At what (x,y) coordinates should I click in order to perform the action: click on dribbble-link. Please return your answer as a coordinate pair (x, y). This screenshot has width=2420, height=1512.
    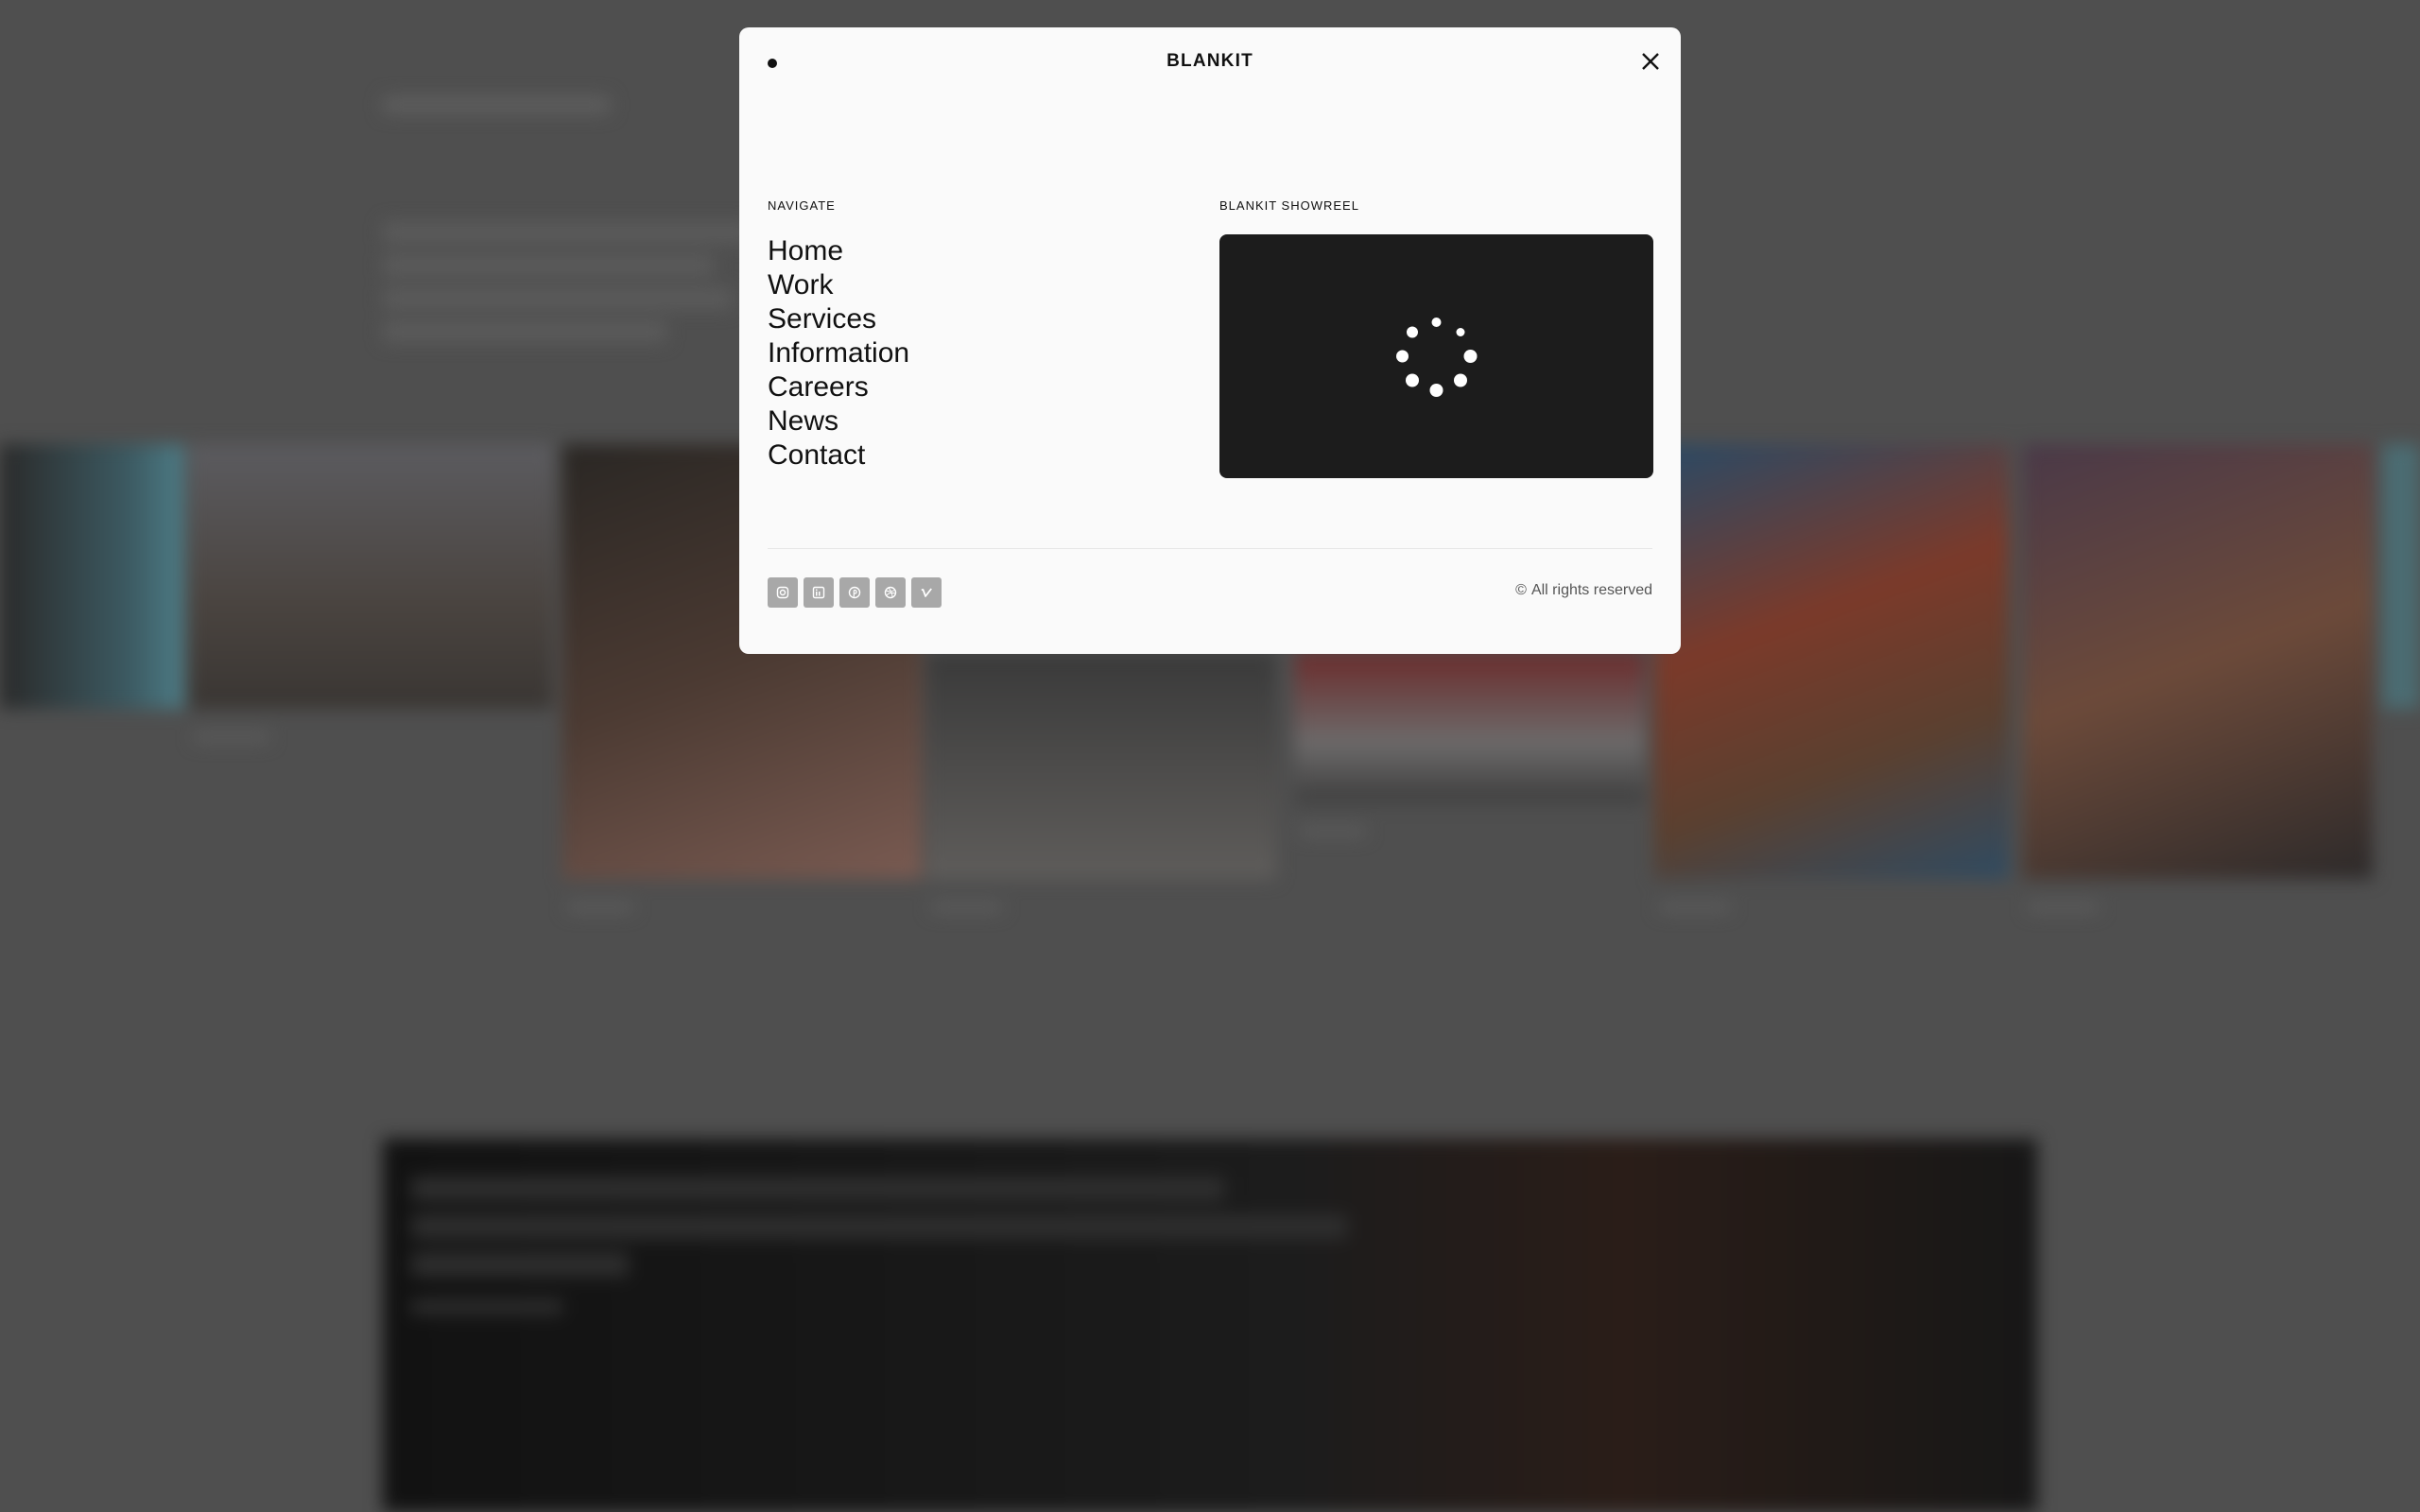
    Looking at the image, I should click on (890, 592).